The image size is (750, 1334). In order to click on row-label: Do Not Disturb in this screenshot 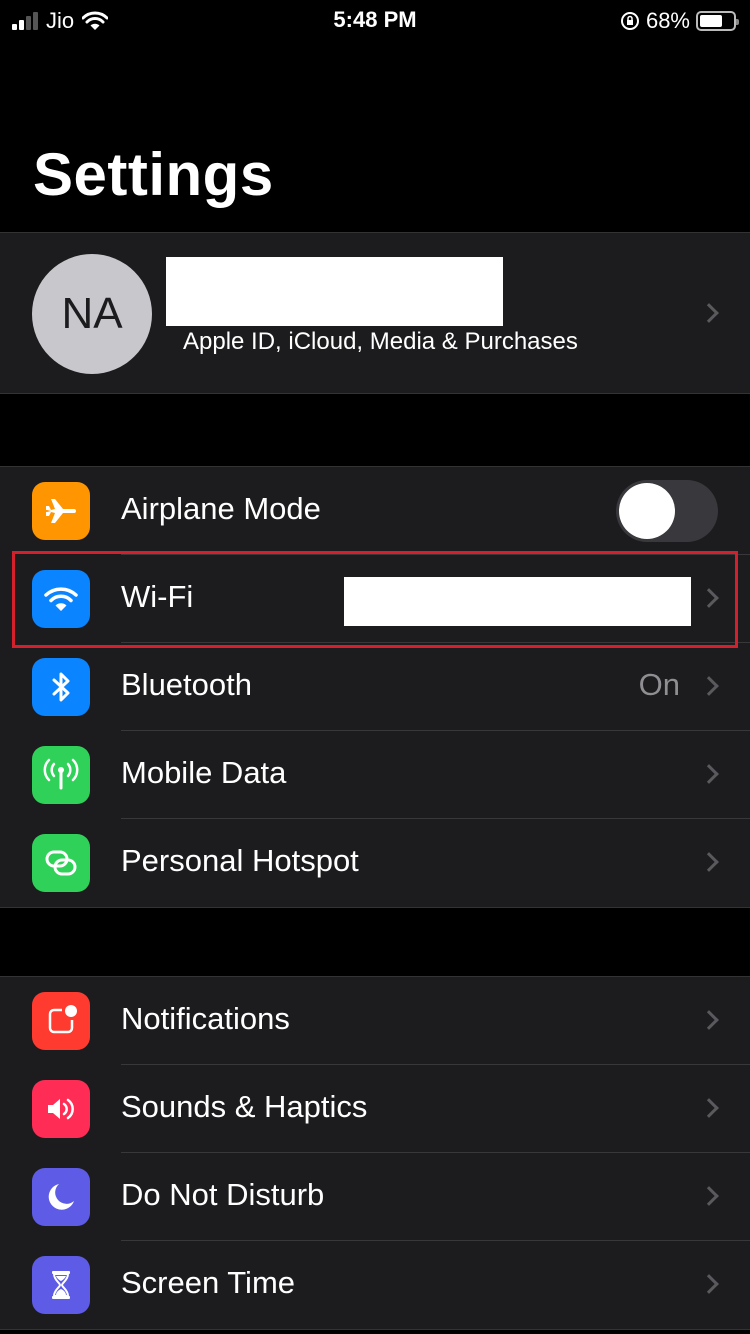, I will do `click(223, 1194)`.